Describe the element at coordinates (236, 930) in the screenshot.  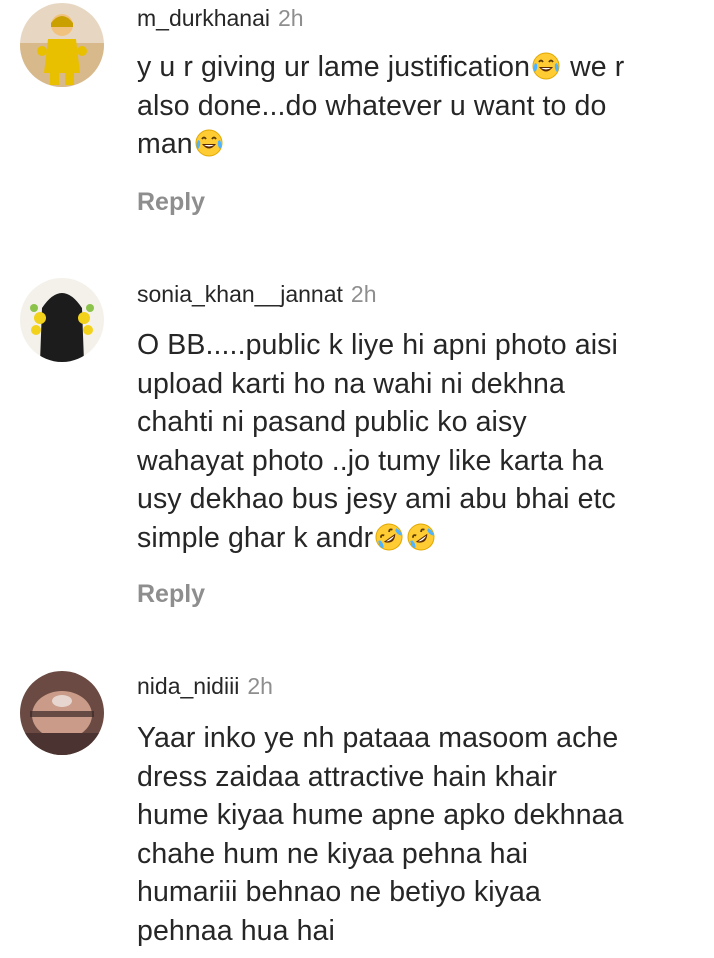
I see `comment-line: pehnaa hua hai` at that location.